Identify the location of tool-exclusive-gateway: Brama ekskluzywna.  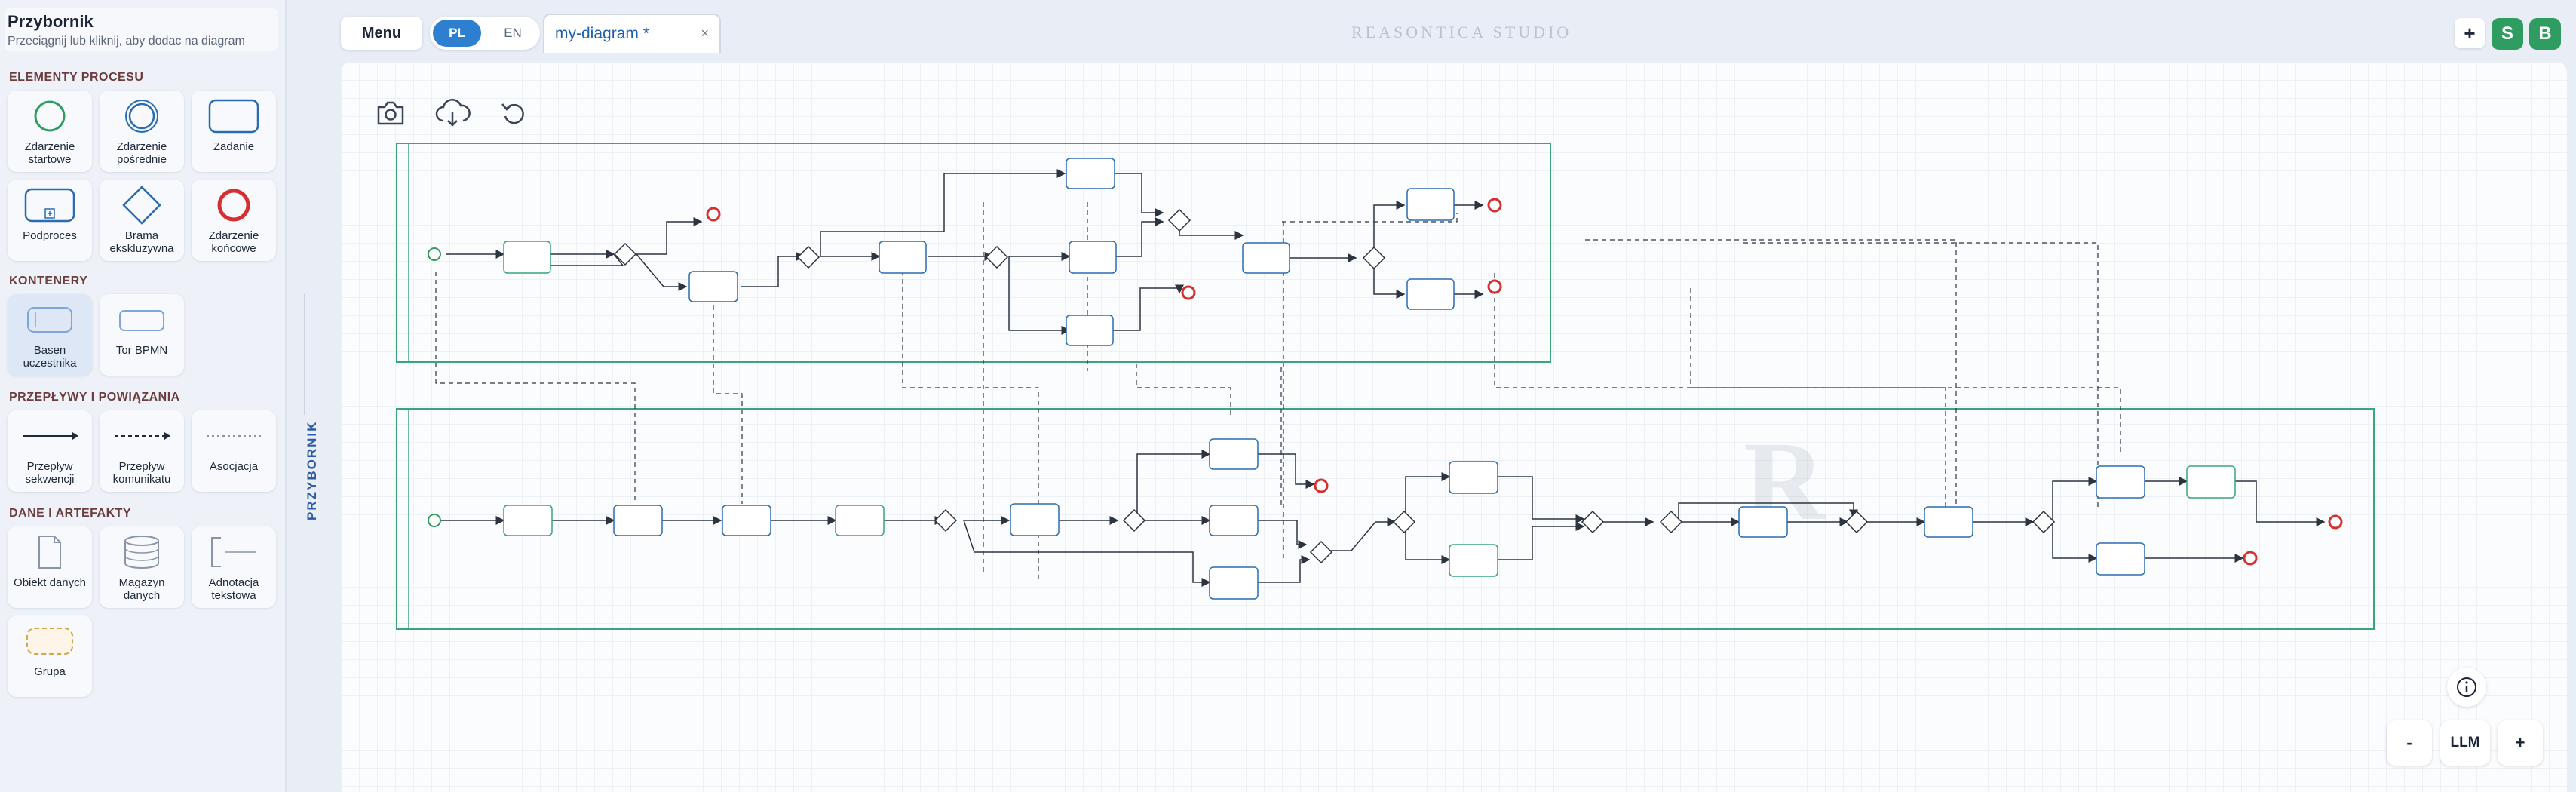
(142, 220).